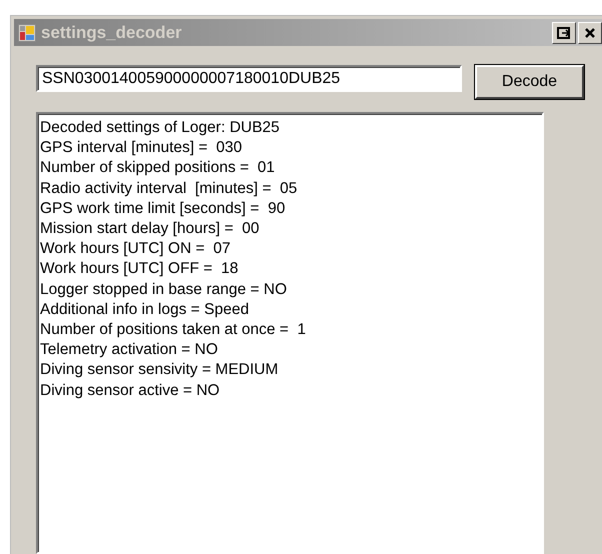 This screenshot has width=602, height=554. What do you see at coordinates (160, 370) in the screenshot?
I see `output-line: Diving sensor sensivity = MEDIUM` at bounding box center [160, 370].